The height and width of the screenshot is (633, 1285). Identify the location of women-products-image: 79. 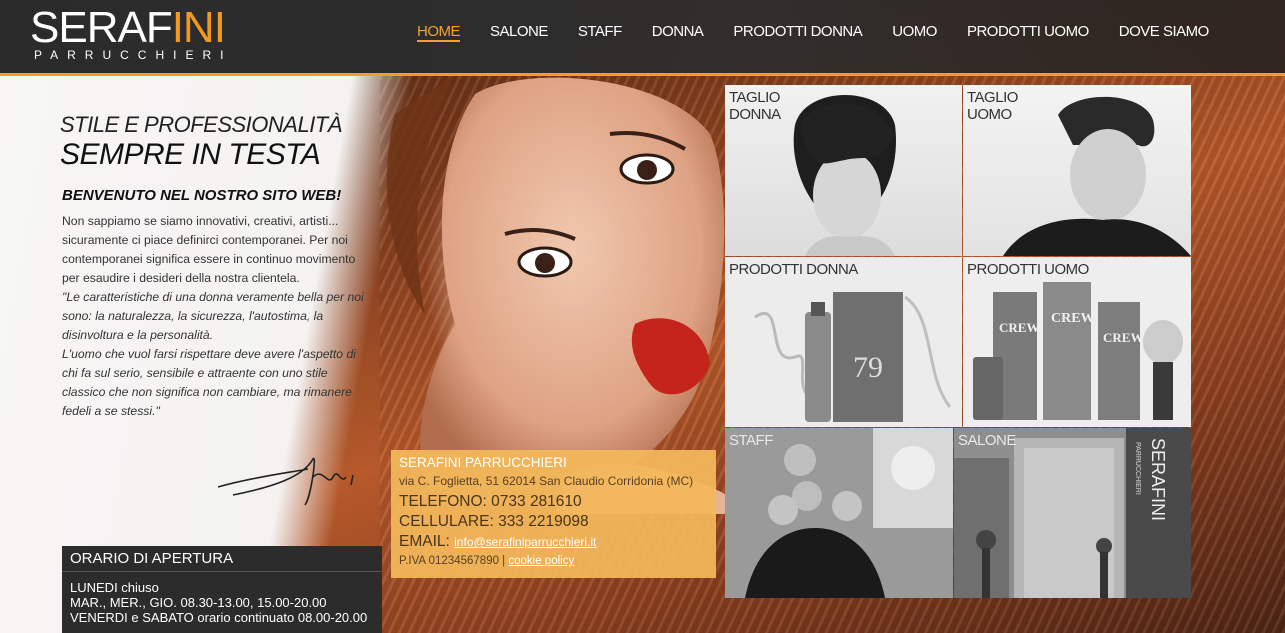
(853, 357).